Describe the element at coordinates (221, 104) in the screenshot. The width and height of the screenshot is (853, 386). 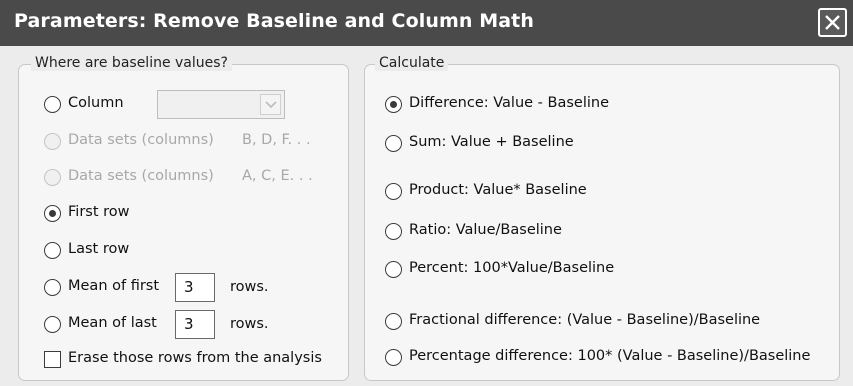
I see `column-select` at that location.